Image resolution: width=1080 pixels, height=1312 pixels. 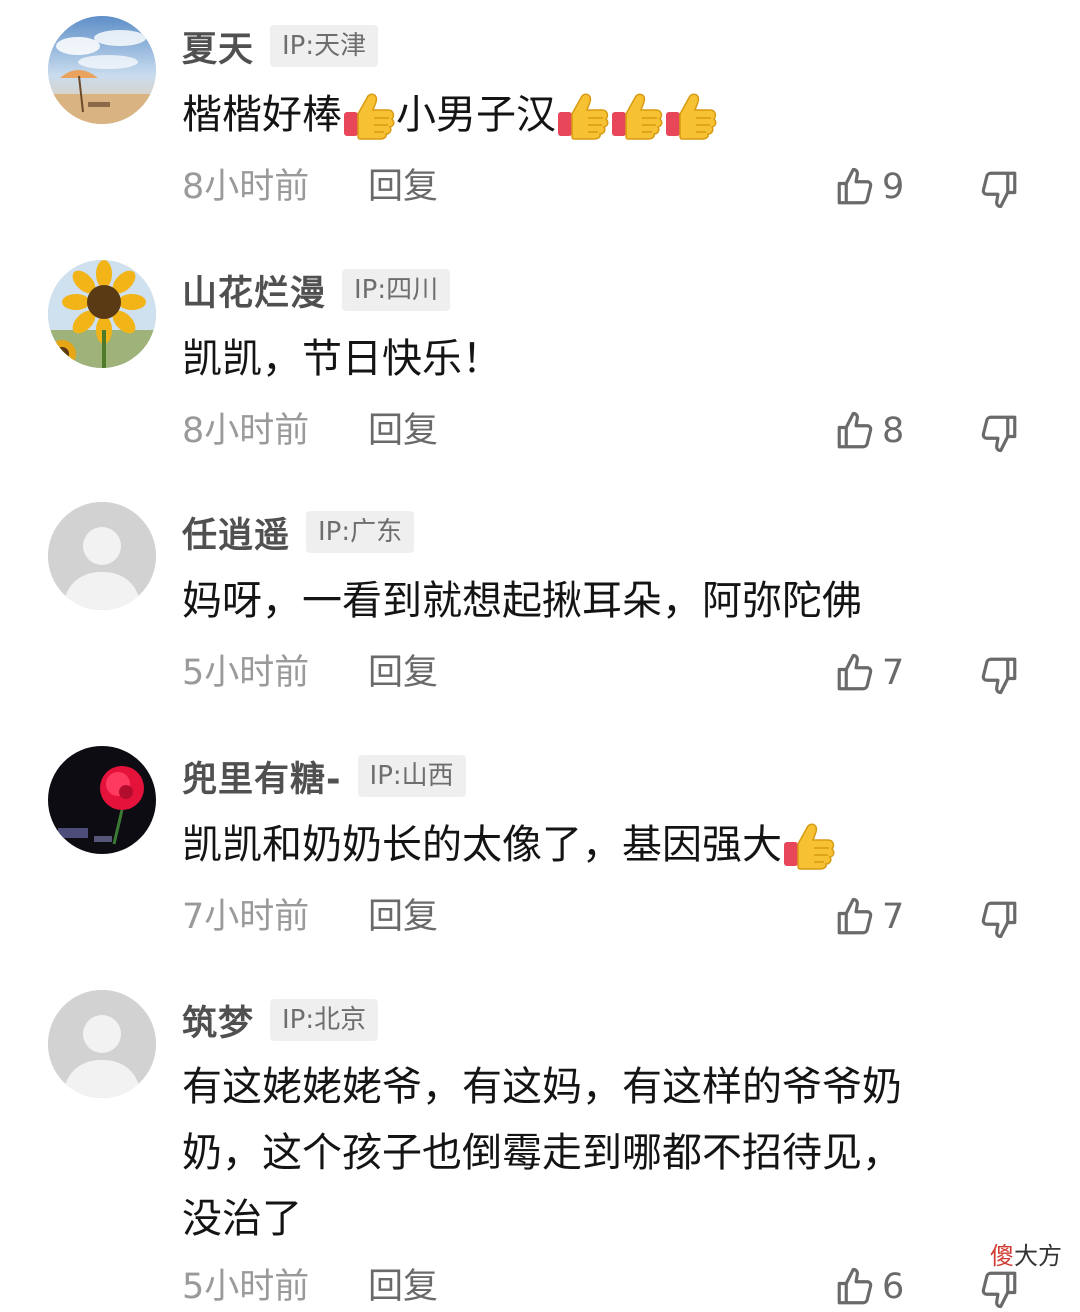 What do you see at coordinates (893, 1287) in the screenshot?
I see `like-count: 6` at bounding box center [893, 1287].